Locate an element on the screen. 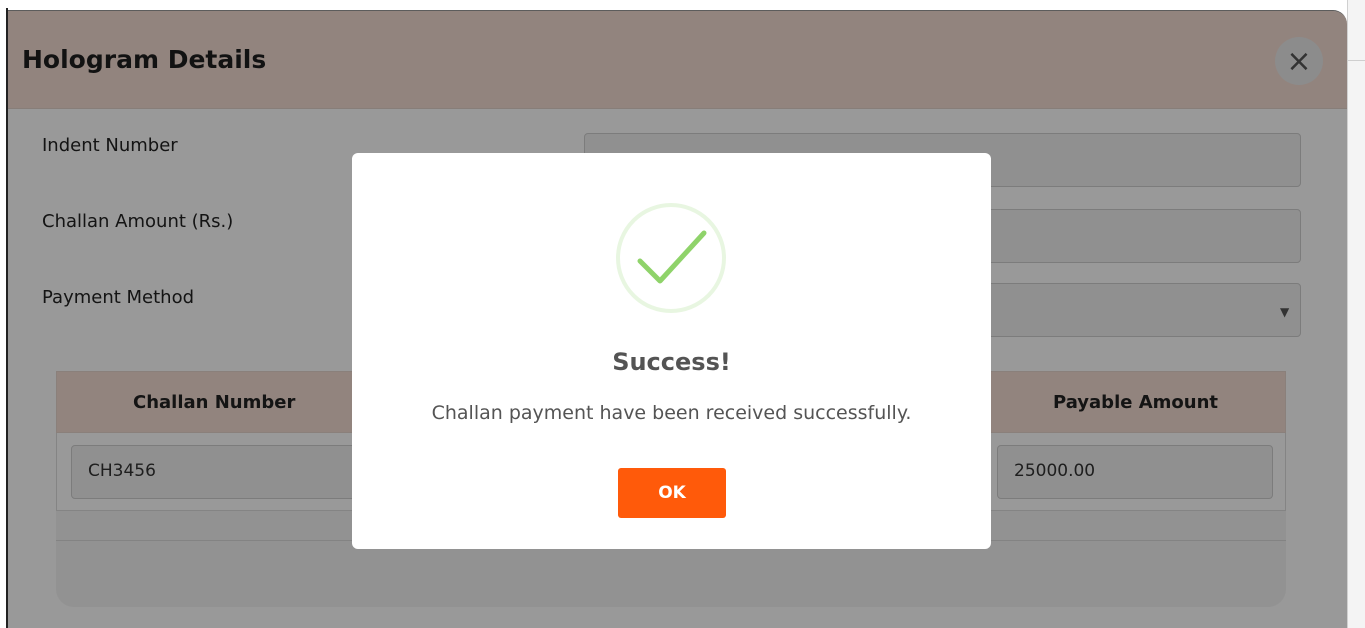 The width and height of the screenshot is (1365, 628). scrollbar-separator is located at coordinates (1356, 60).